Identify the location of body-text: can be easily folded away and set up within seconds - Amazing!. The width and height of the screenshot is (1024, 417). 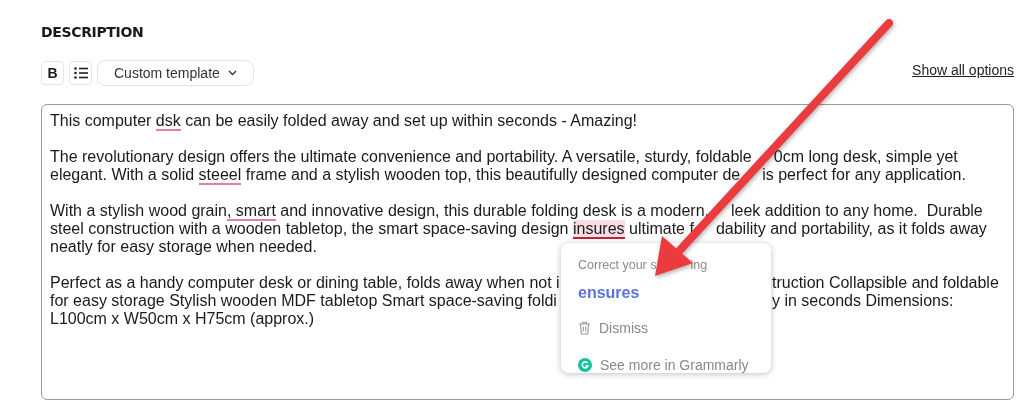
(410, 120).